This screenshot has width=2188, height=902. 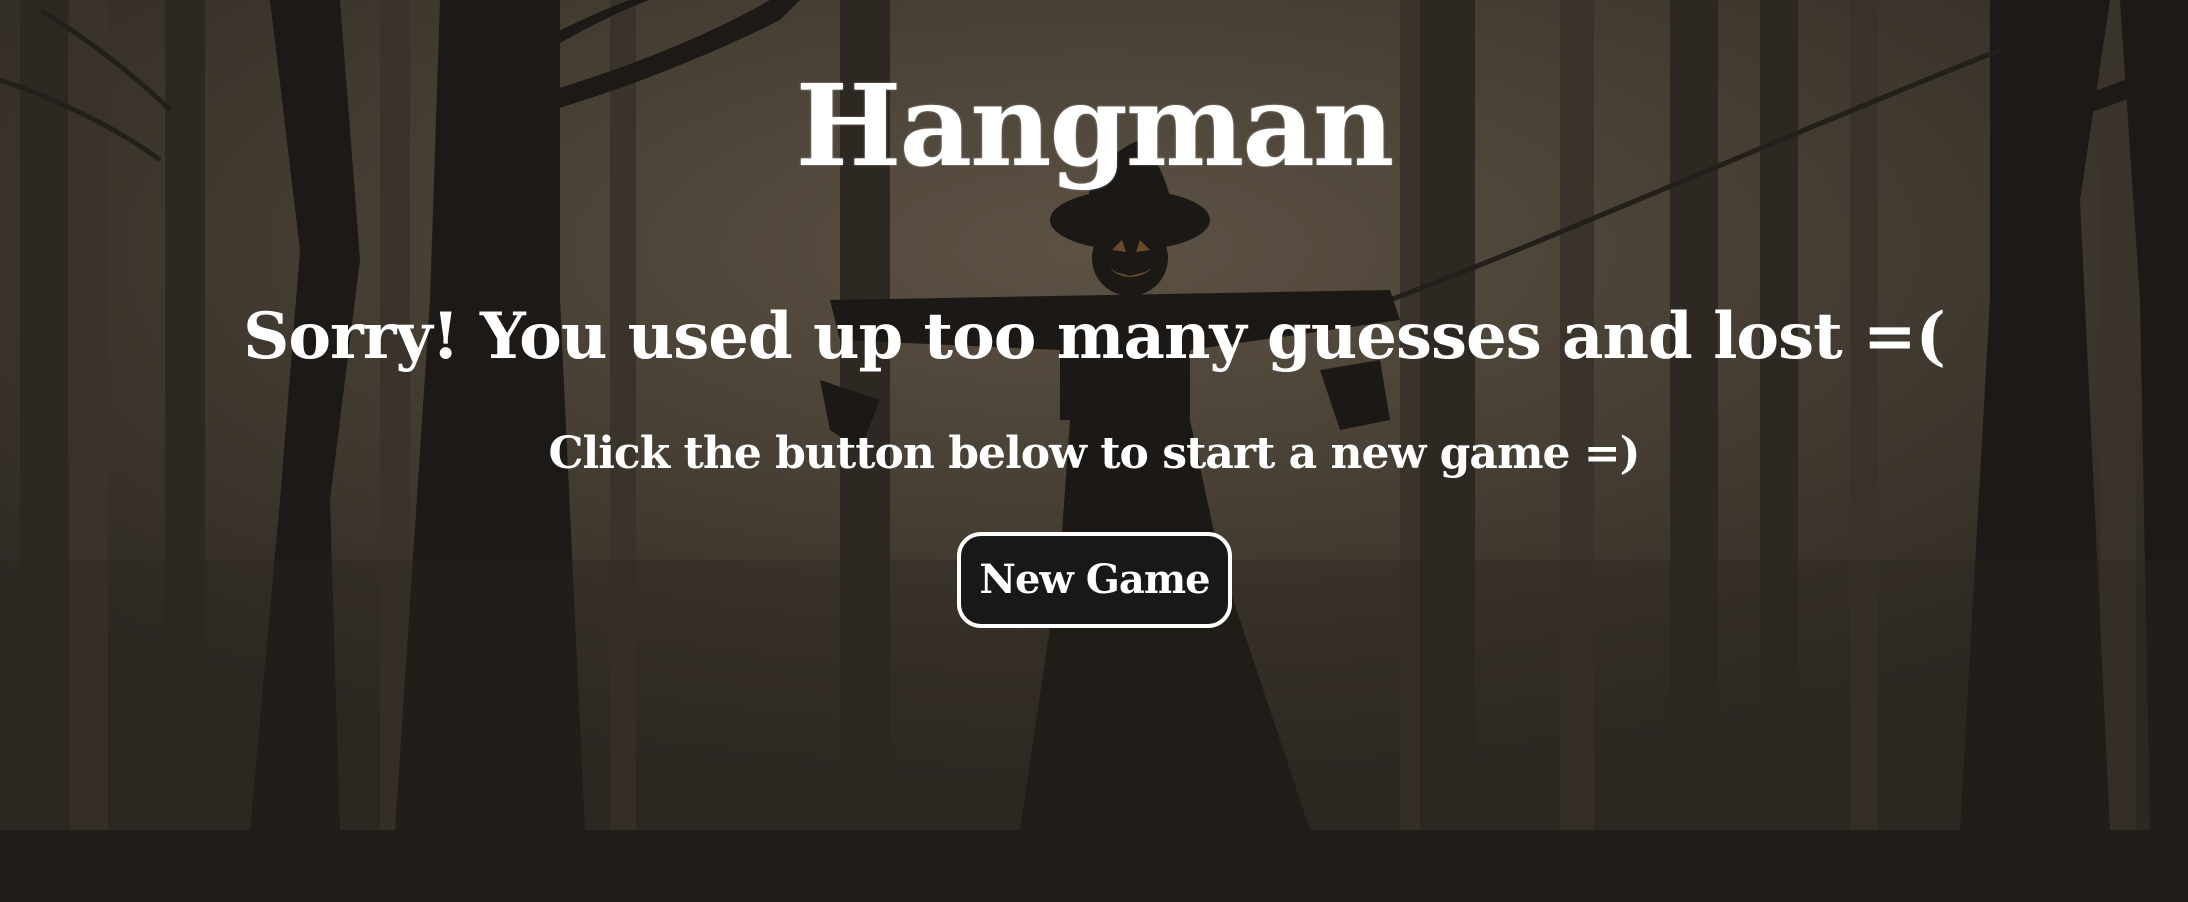 What do you see at coordinates (1094, 866) in the screenshot?
I see `footer-bar` at bounding box center [1094, 866].